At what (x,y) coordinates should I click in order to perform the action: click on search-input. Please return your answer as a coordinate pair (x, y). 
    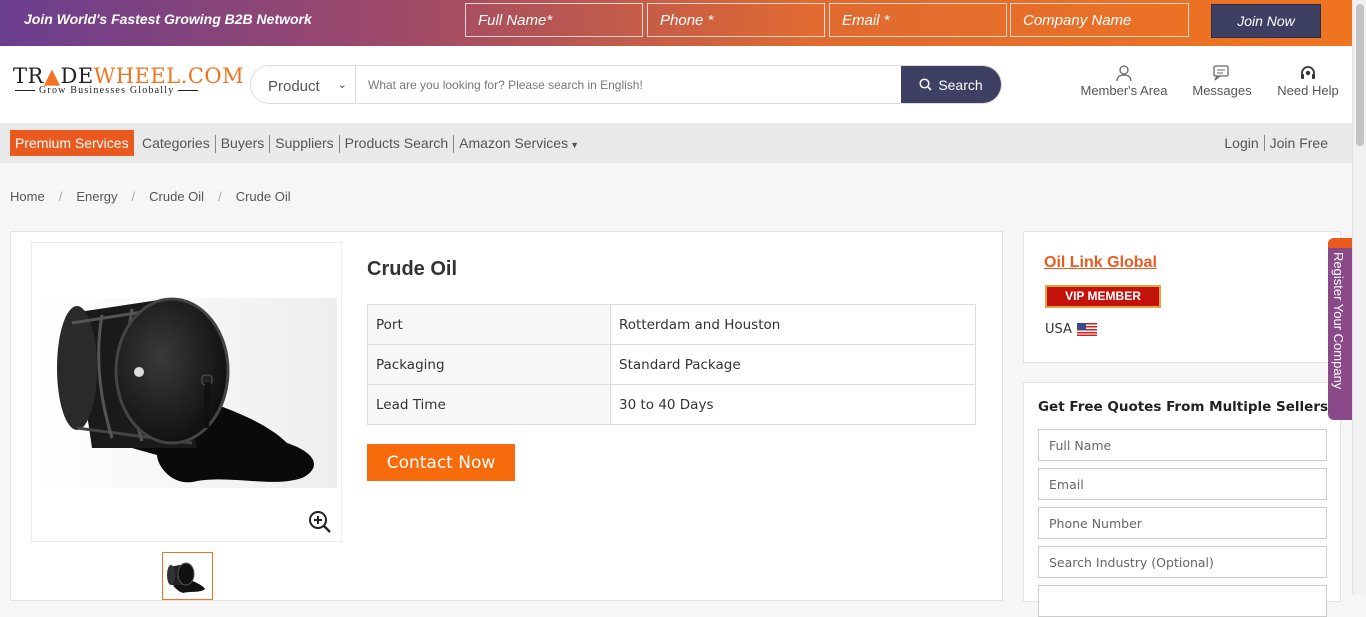
    Looking at the image, I should click on (629, 84).